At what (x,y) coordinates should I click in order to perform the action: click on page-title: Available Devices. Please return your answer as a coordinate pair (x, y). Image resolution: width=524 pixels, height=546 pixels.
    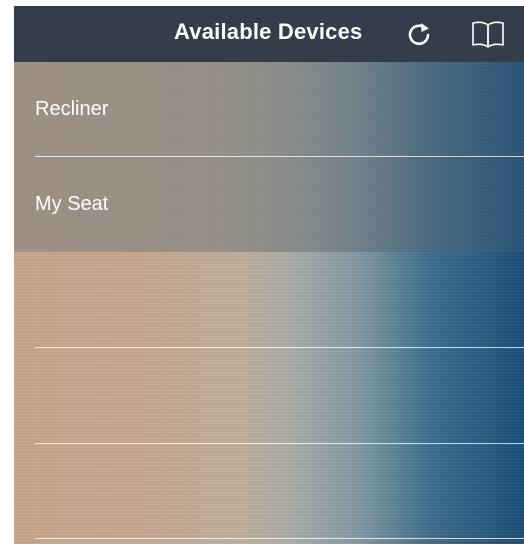
    Looking at the image, I should click on (268, 31).